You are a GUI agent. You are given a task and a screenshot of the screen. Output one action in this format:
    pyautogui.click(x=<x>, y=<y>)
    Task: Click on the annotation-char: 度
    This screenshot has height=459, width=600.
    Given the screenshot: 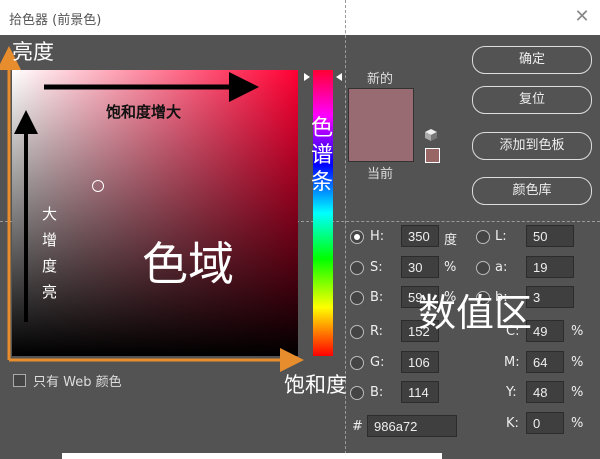 What is the action you would take?
    pyautogui.click(x=50, y=266)
    